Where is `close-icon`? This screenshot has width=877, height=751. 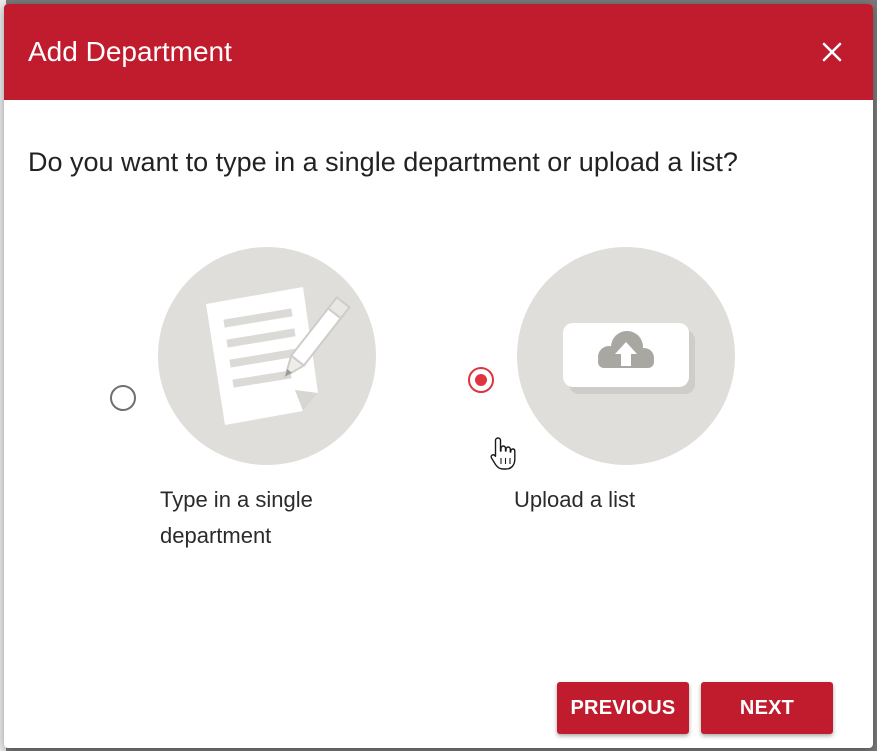
close-icon is located at coordinates (832, 52).